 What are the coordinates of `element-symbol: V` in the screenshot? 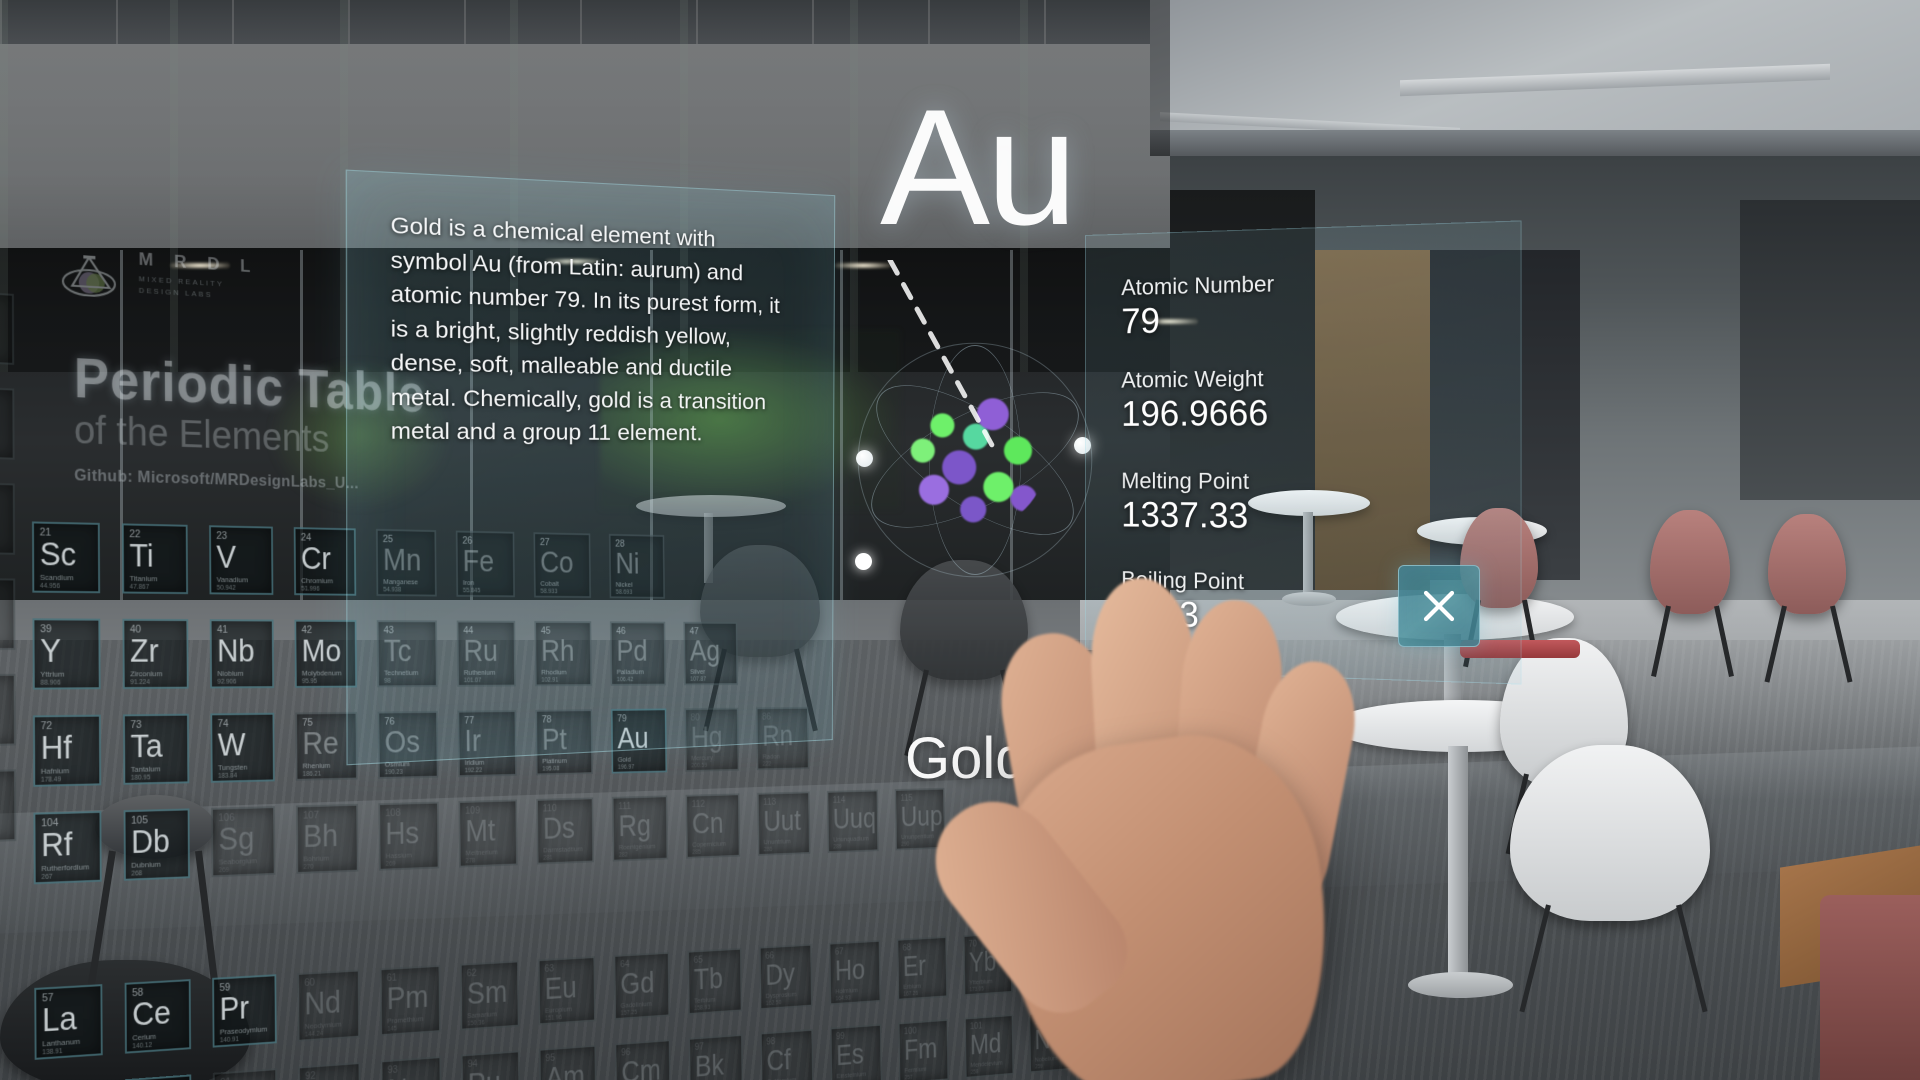 It's located at (226, 556).